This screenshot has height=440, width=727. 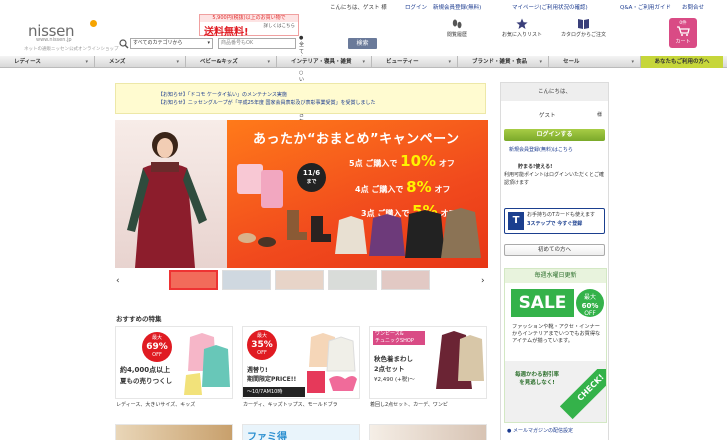 What do you see at coordinates (171, 43) in the screenshot?
I see `category-select: すべてのカテゴリから` at bounding box center [171, 43].